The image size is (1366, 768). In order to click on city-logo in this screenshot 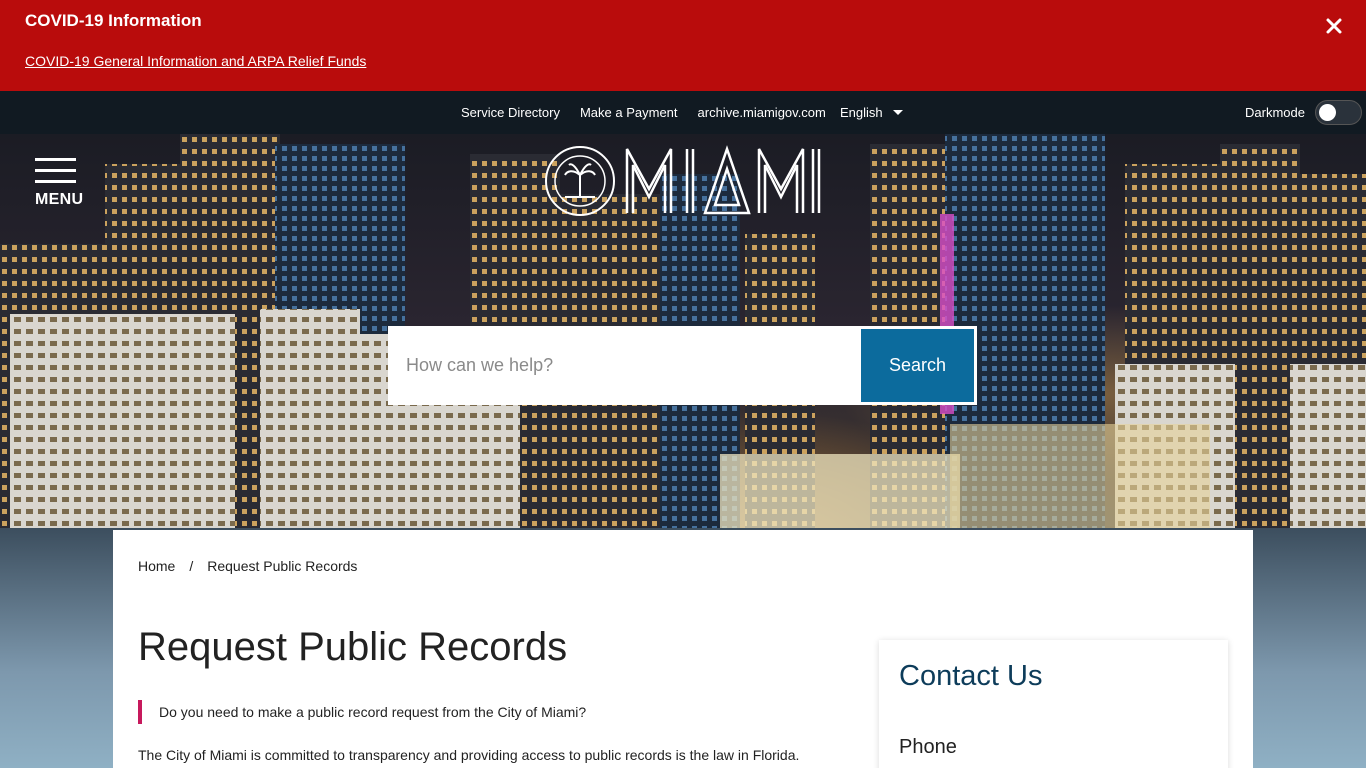, I will do `click(685, 181)`.